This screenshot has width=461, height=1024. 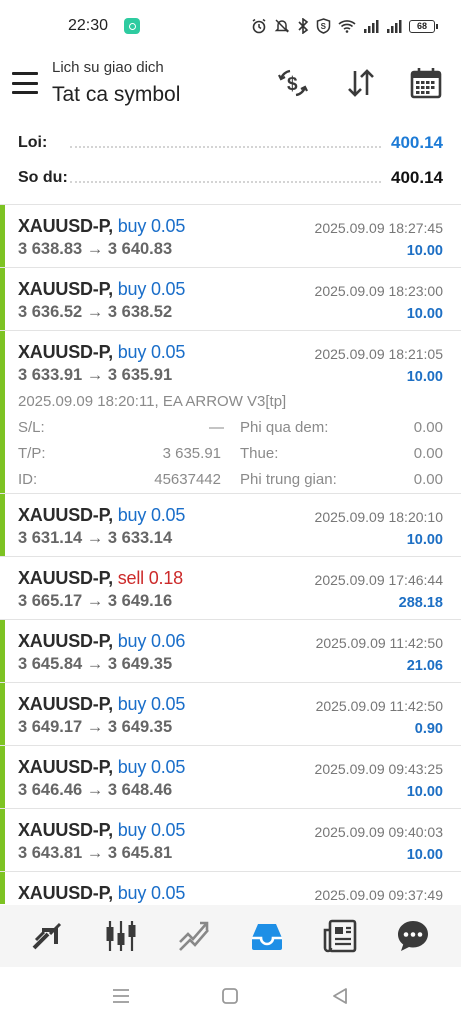 I want to click on deal-time: 2025.09.09 11:42:50, so click(x=379, y=643).